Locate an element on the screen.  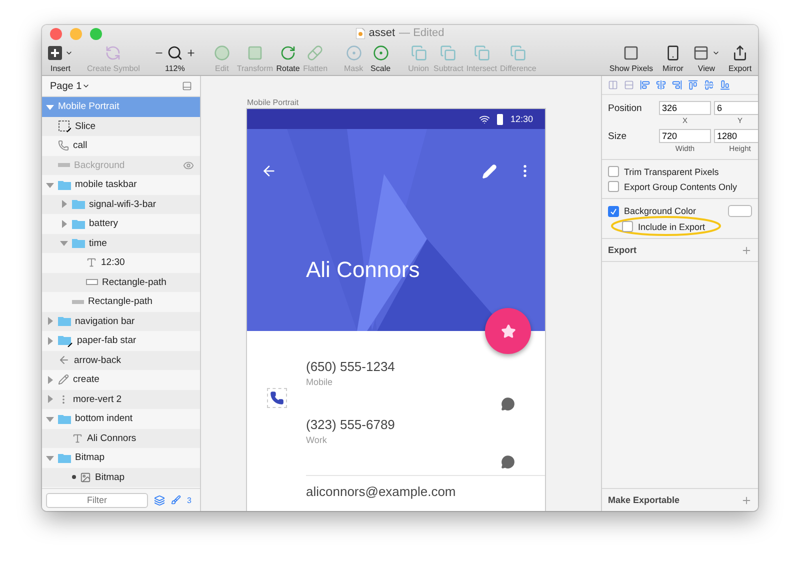
layer-row: more-vert 2 is located at coordinates (121, 399).